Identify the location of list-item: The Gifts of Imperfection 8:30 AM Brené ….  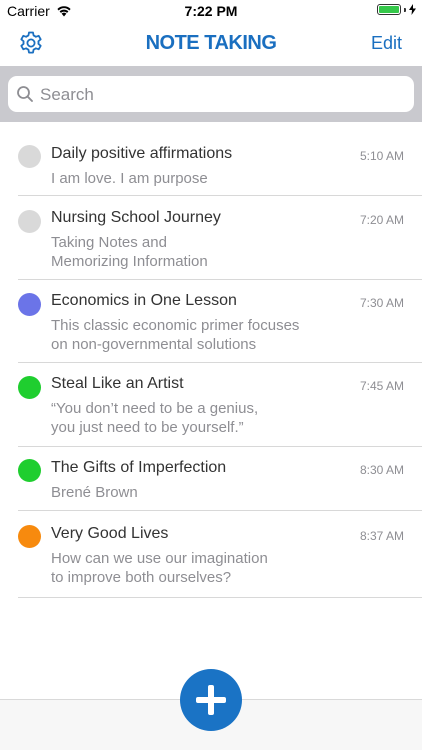
(211, 479).